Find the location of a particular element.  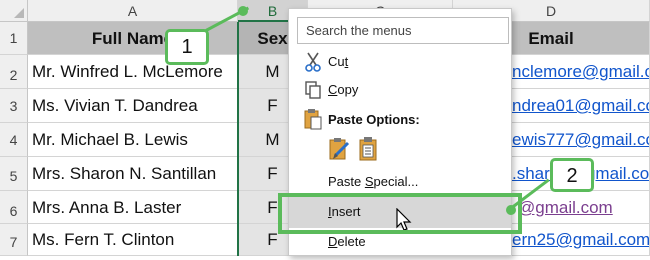

menu-item-copy: Copy is located at coordinates (343, 90).